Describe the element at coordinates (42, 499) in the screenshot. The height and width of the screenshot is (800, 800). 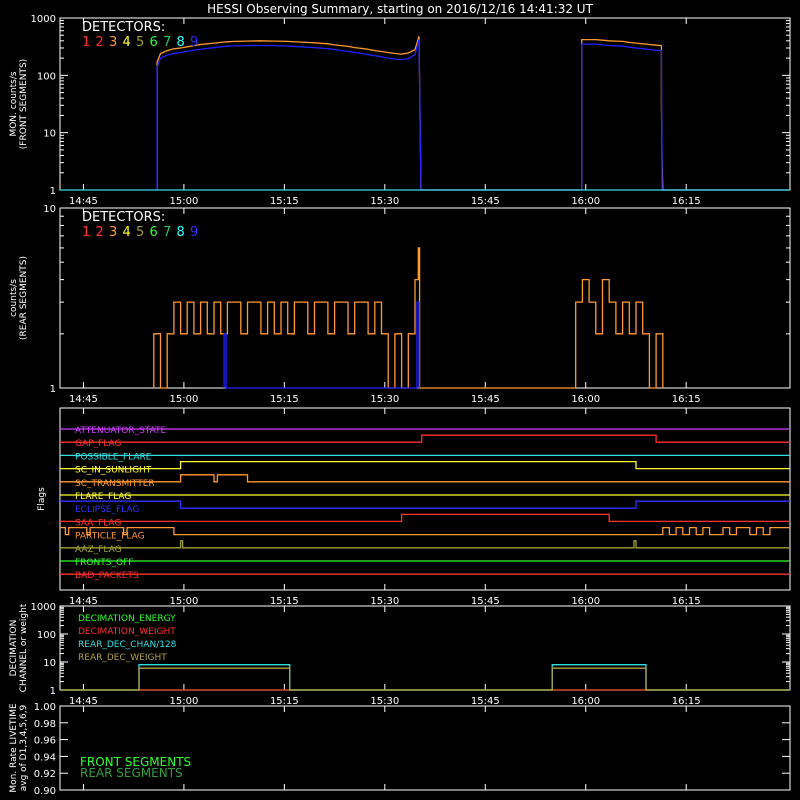
I see `y-axis-label: Flags` at that location.